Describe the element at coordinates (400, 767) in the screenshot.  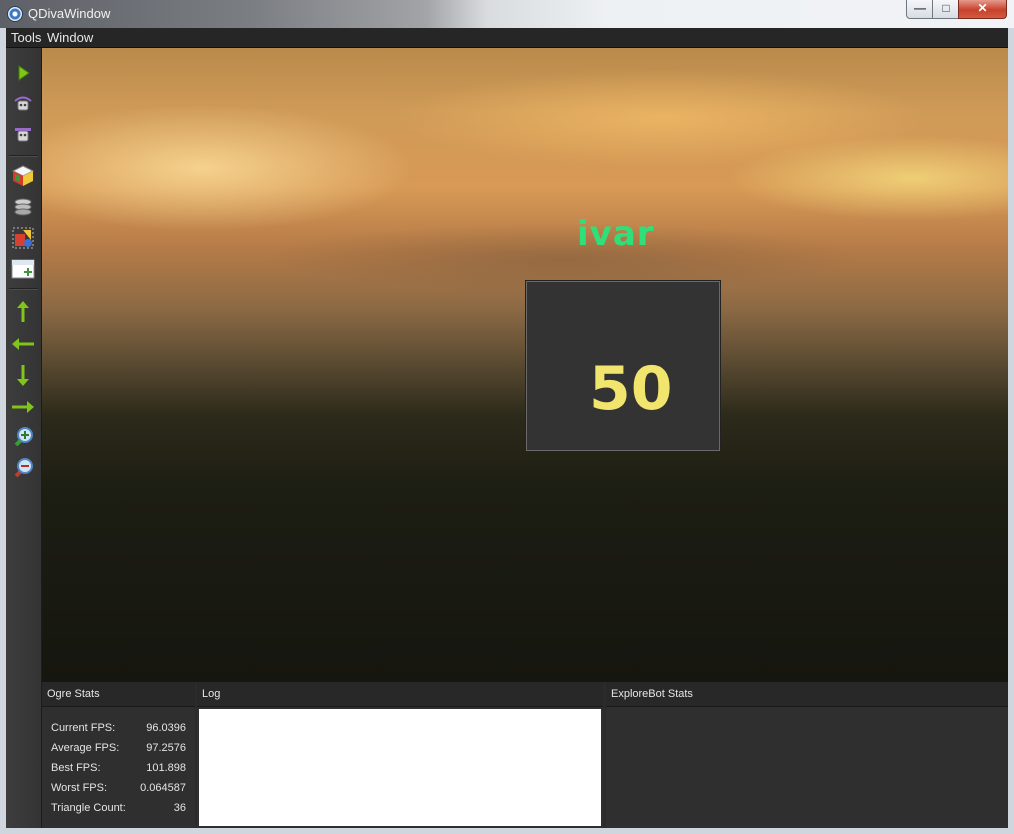
I see `log-text-area` at that location.